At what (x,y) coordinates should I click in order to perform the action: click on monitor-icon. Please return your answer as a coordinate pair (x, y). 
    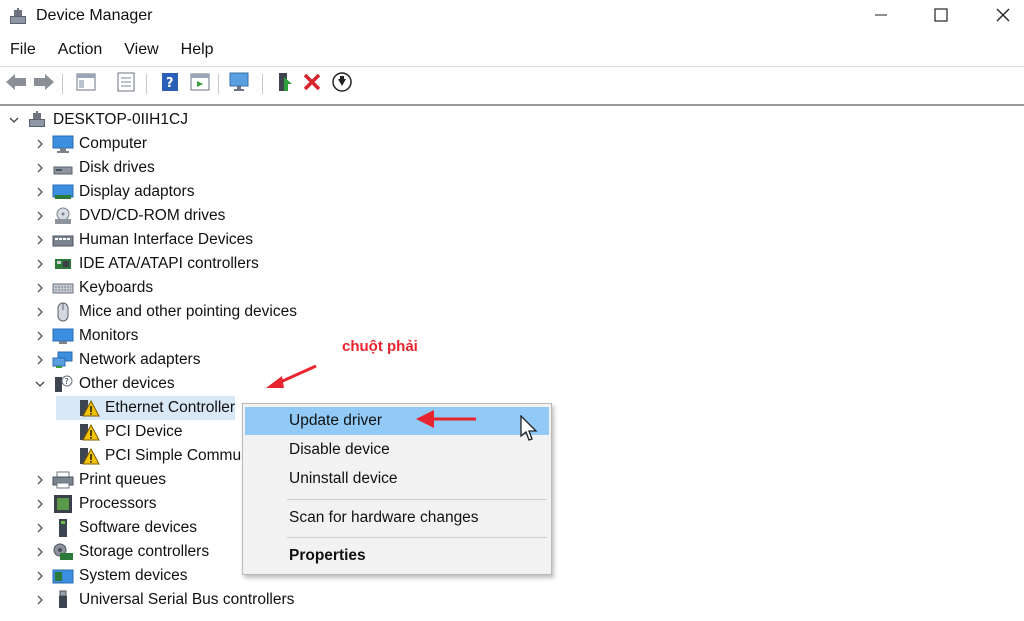
    Looking at the image, I should click on (63, 336).